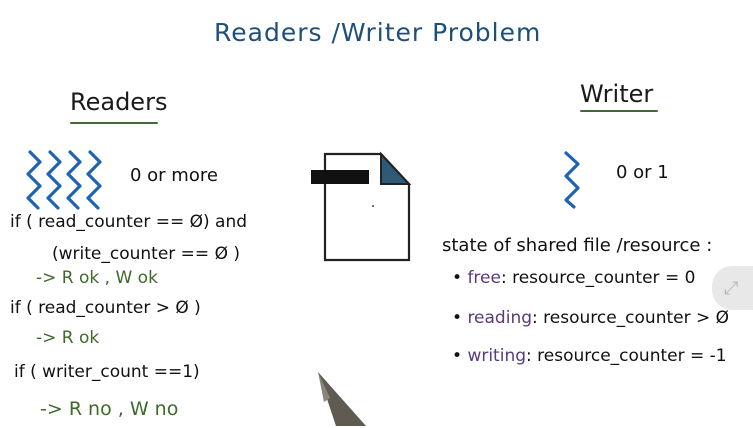 The image size is (753, 428). I want to click on state-reading-row: • reading: resource_counter > Ø, so click(590, 318).